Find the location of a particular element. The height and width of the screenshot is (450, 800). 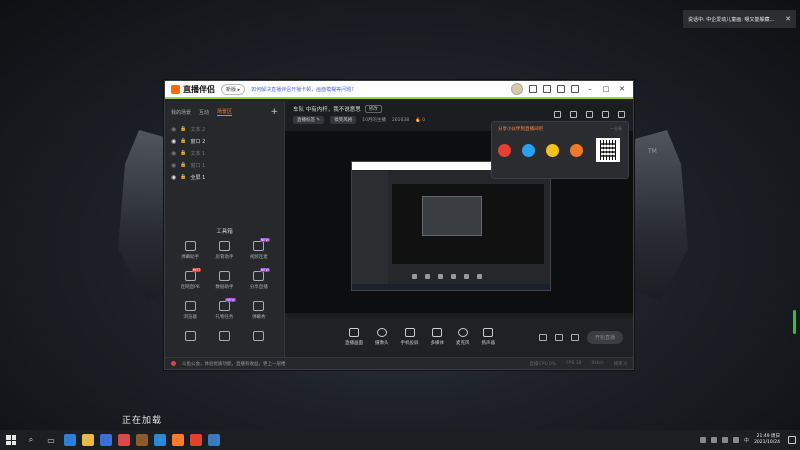

maximize-button: □ is located at coordinates (606, 89).